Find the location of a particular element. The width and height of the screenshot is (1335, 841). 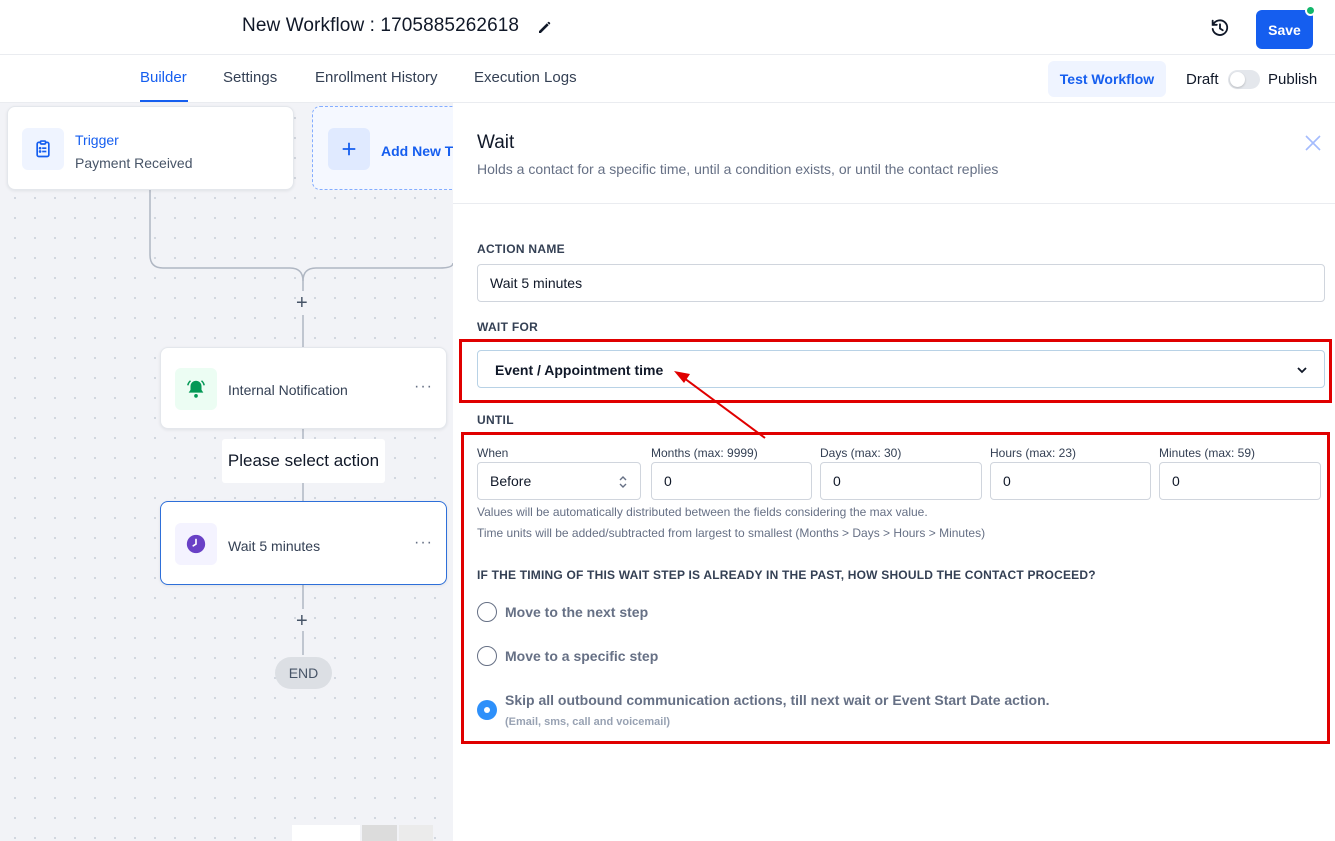

add-trigger-card: Add New T is located at coordinates (382, 148).